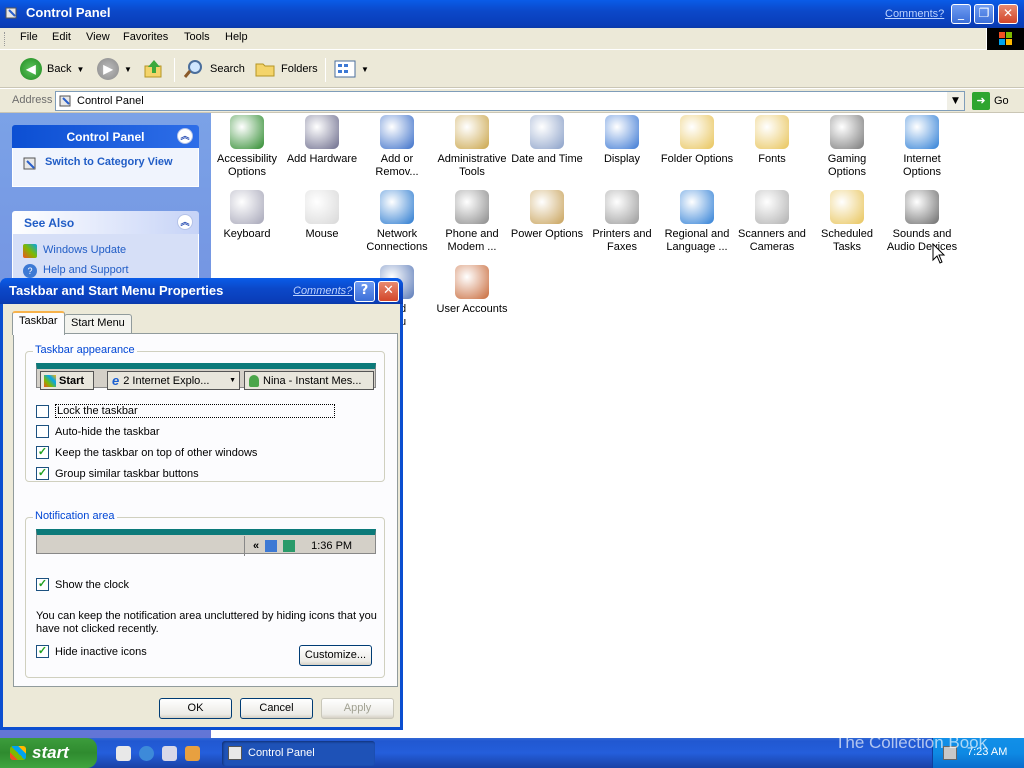 Image resolution: width=1024 pixels, height=768 pixels. I want to click on explorer-icon, so click(169, 753).